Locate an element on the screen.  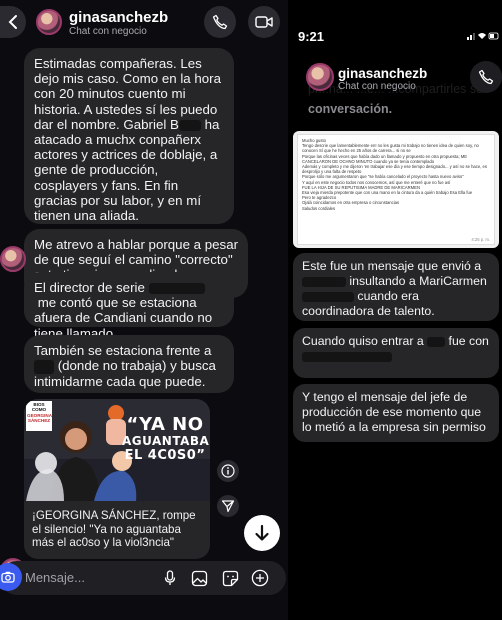
gallery-button is located at coordinates (199, 578).